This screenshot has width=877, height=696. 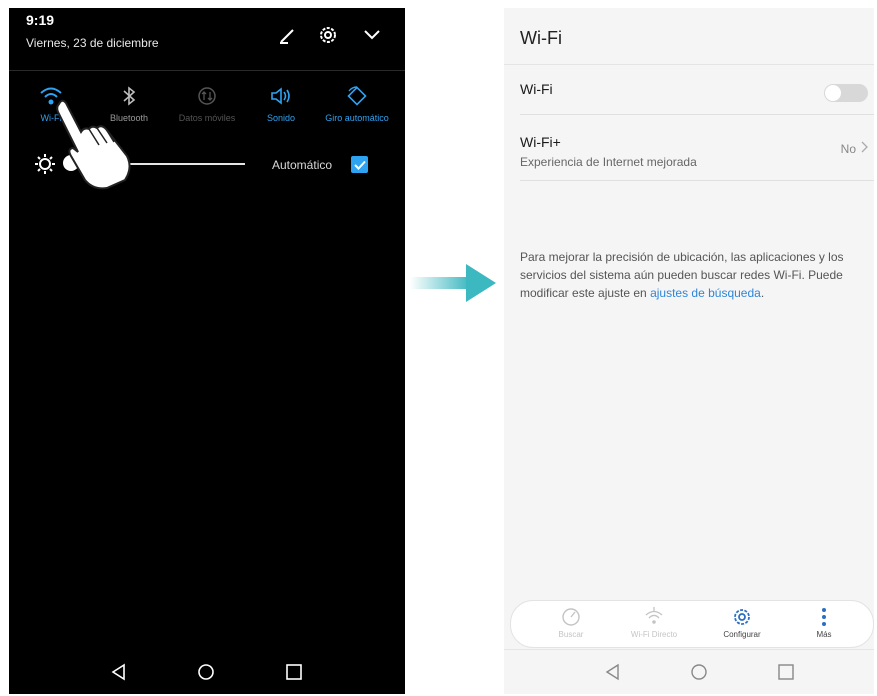 I want to click on wifi-plus-label: Wi-Fi+, so click(x=540, y=142).